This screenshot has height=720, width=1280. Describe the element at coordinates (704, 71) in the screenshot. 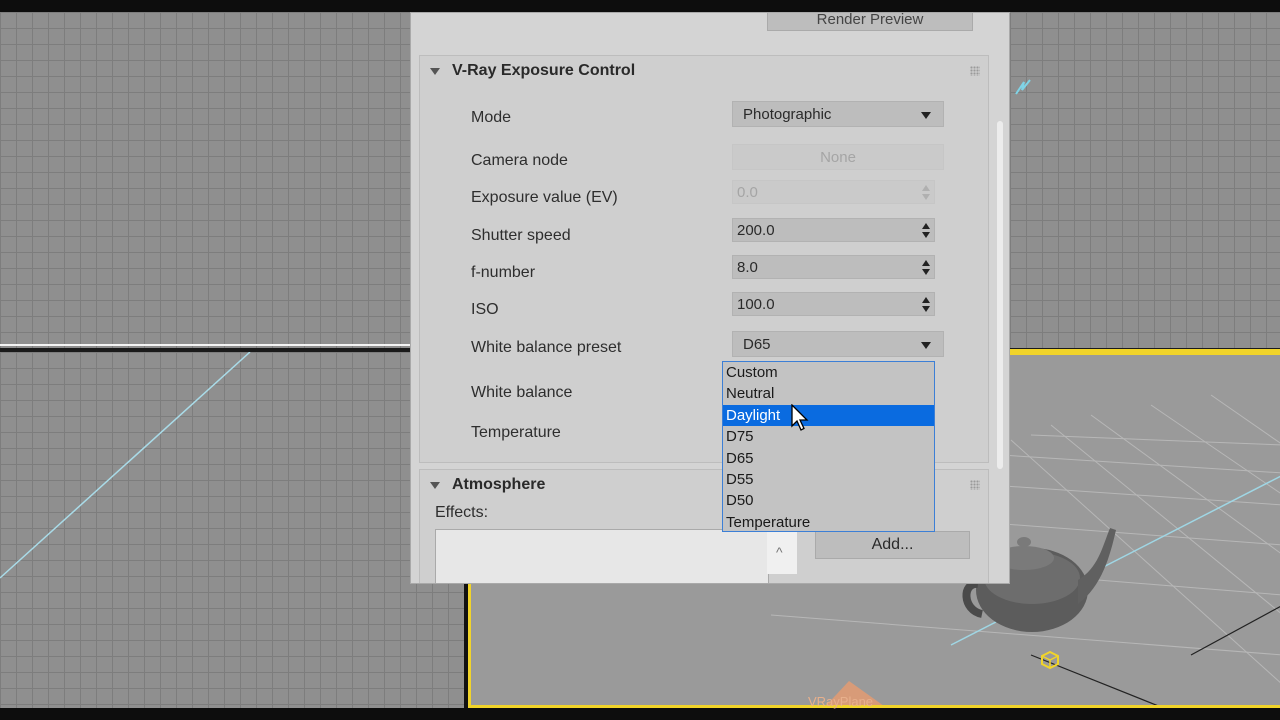

I see `rollout-header-exposure: V-Ray Exposure Control` at that location.